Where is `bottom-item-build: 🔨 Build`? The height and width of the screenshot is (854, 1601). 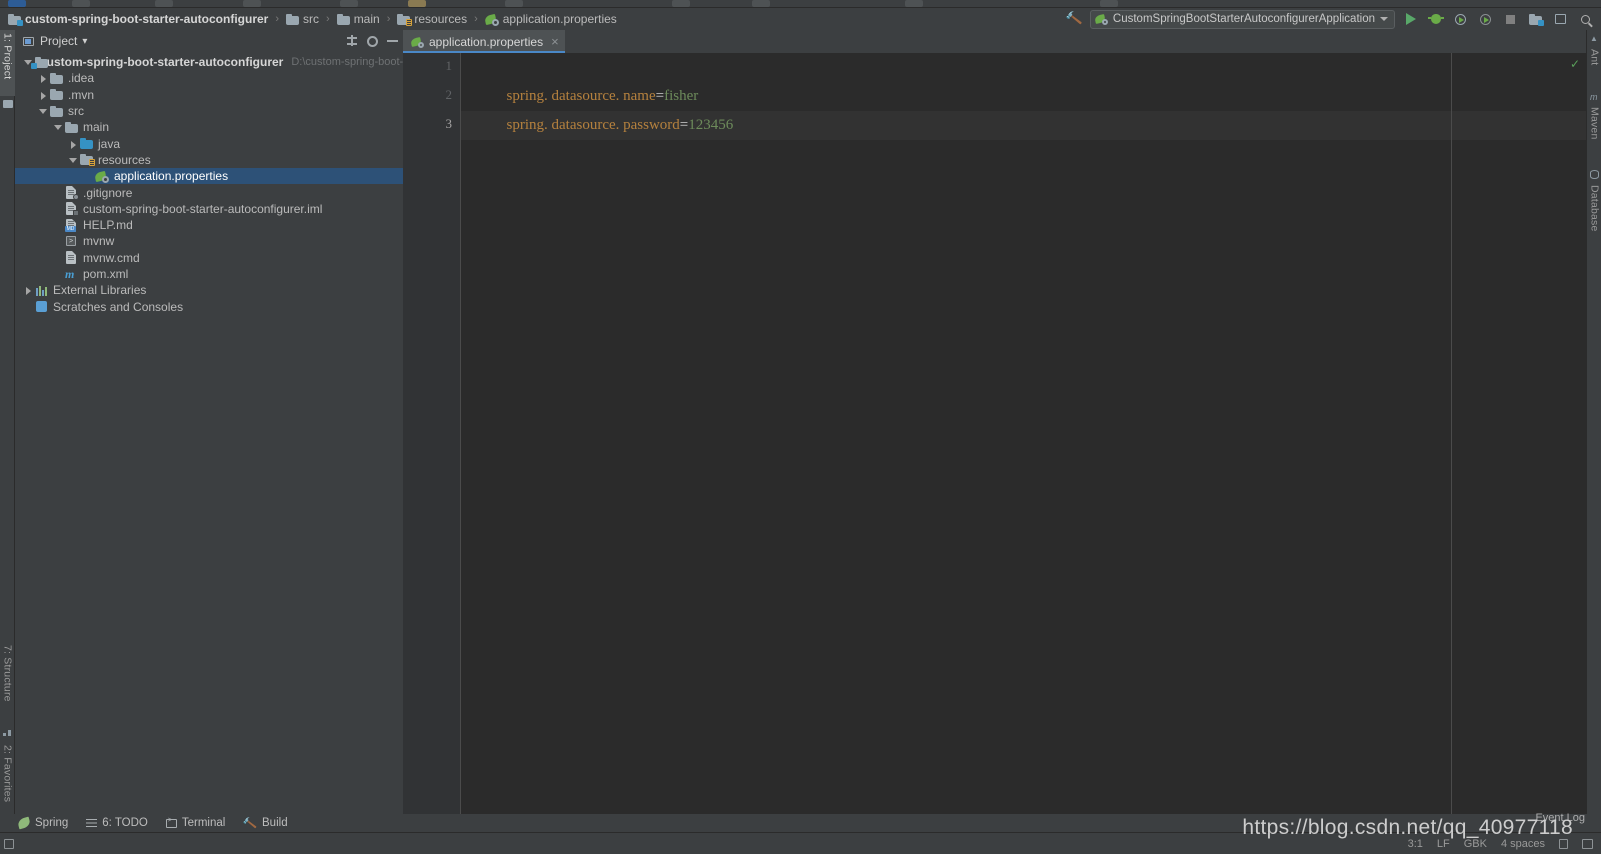 bottom-item-build: 🔨 Build is located at coordinates (264, 823).